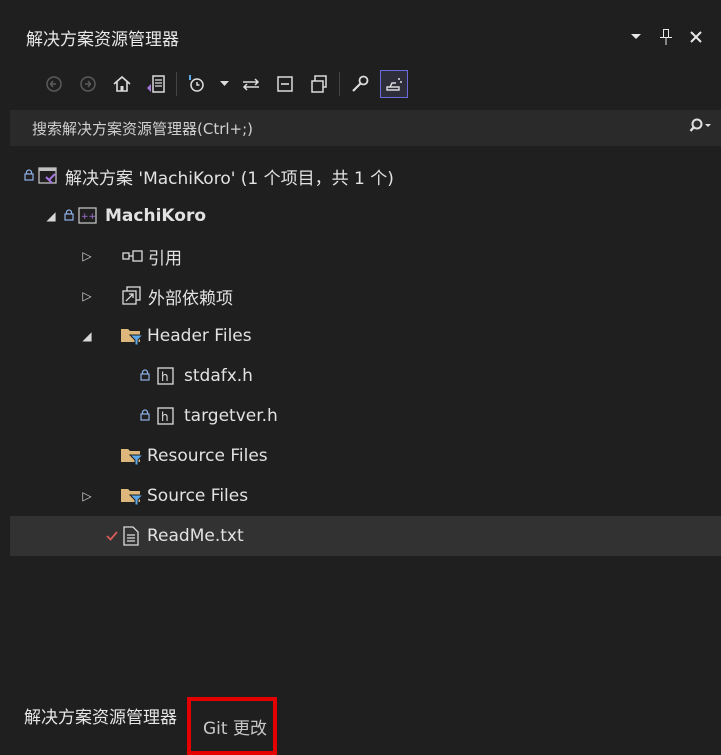 This screenshot has width=721, height=755. Describe the element at coordinates (666, 37) in the screenshot. I see `pin-icon` at that location.